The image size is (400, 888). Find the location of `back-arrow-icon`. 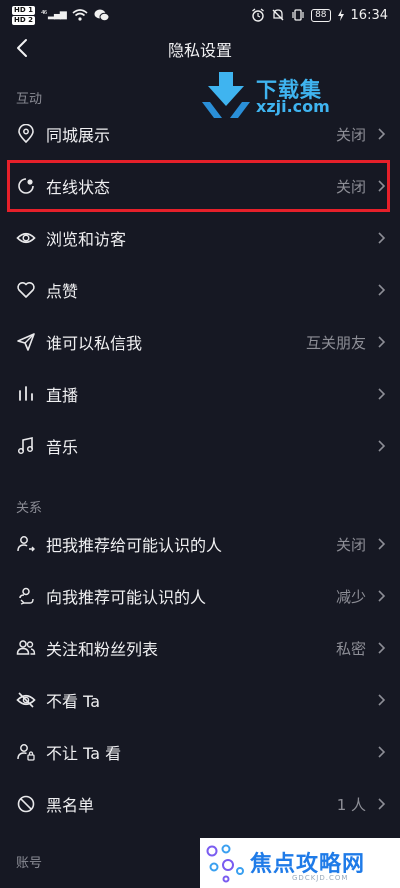

back-arrow-icon is located at coordinates (23, 48).